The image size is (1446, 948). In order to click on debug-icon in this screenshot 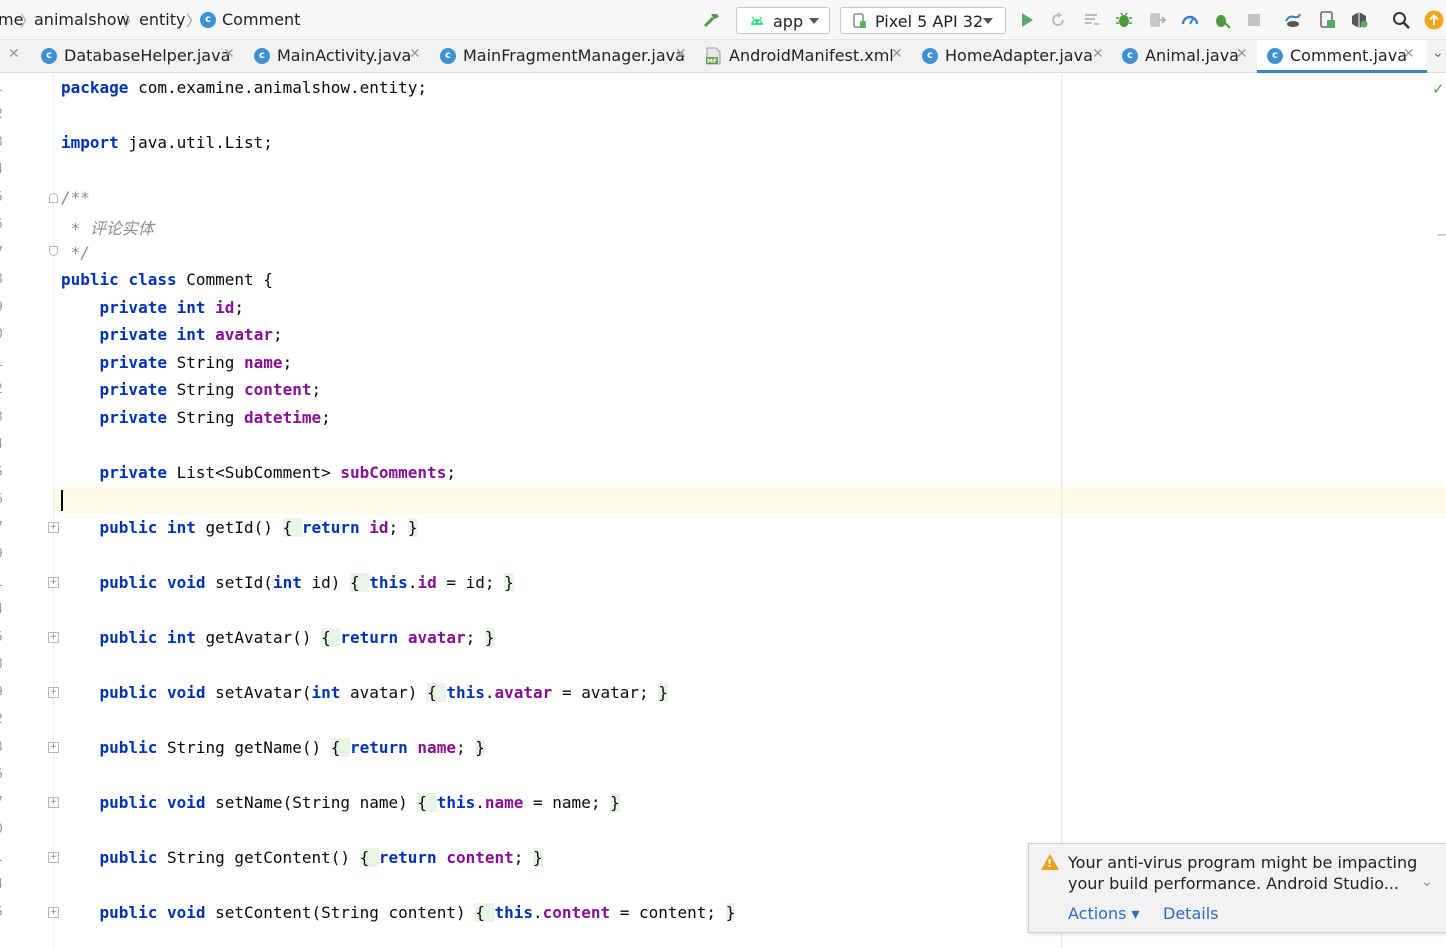, I will do `click(1124, 20)`.